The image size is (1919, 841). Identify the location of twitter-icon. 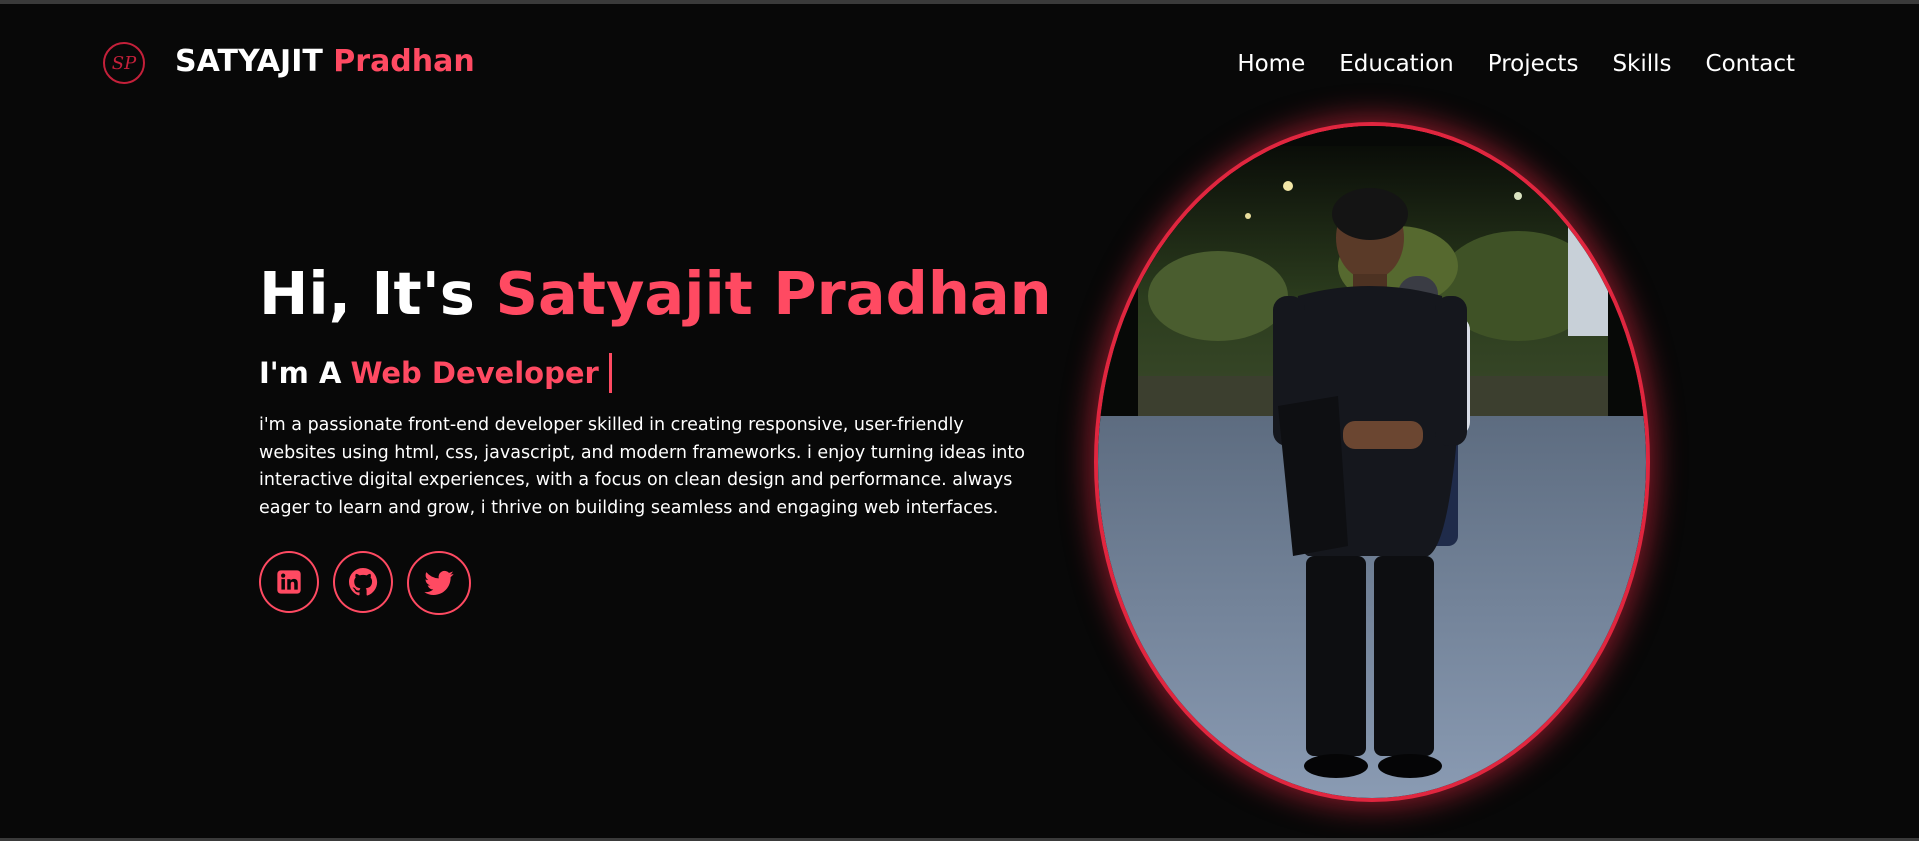
(439, 582).